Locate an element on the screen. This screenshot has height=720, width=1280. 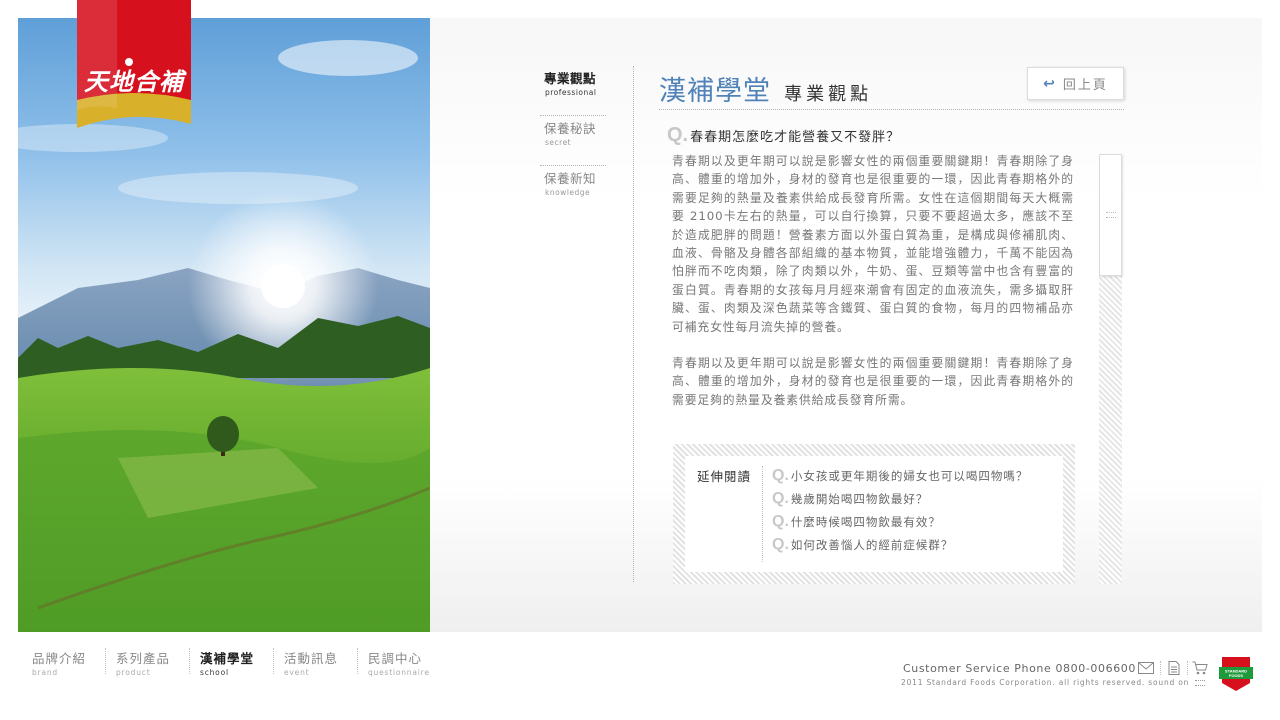
footer-nav-label: 活動訊息 is located at coordinates (311, 658).